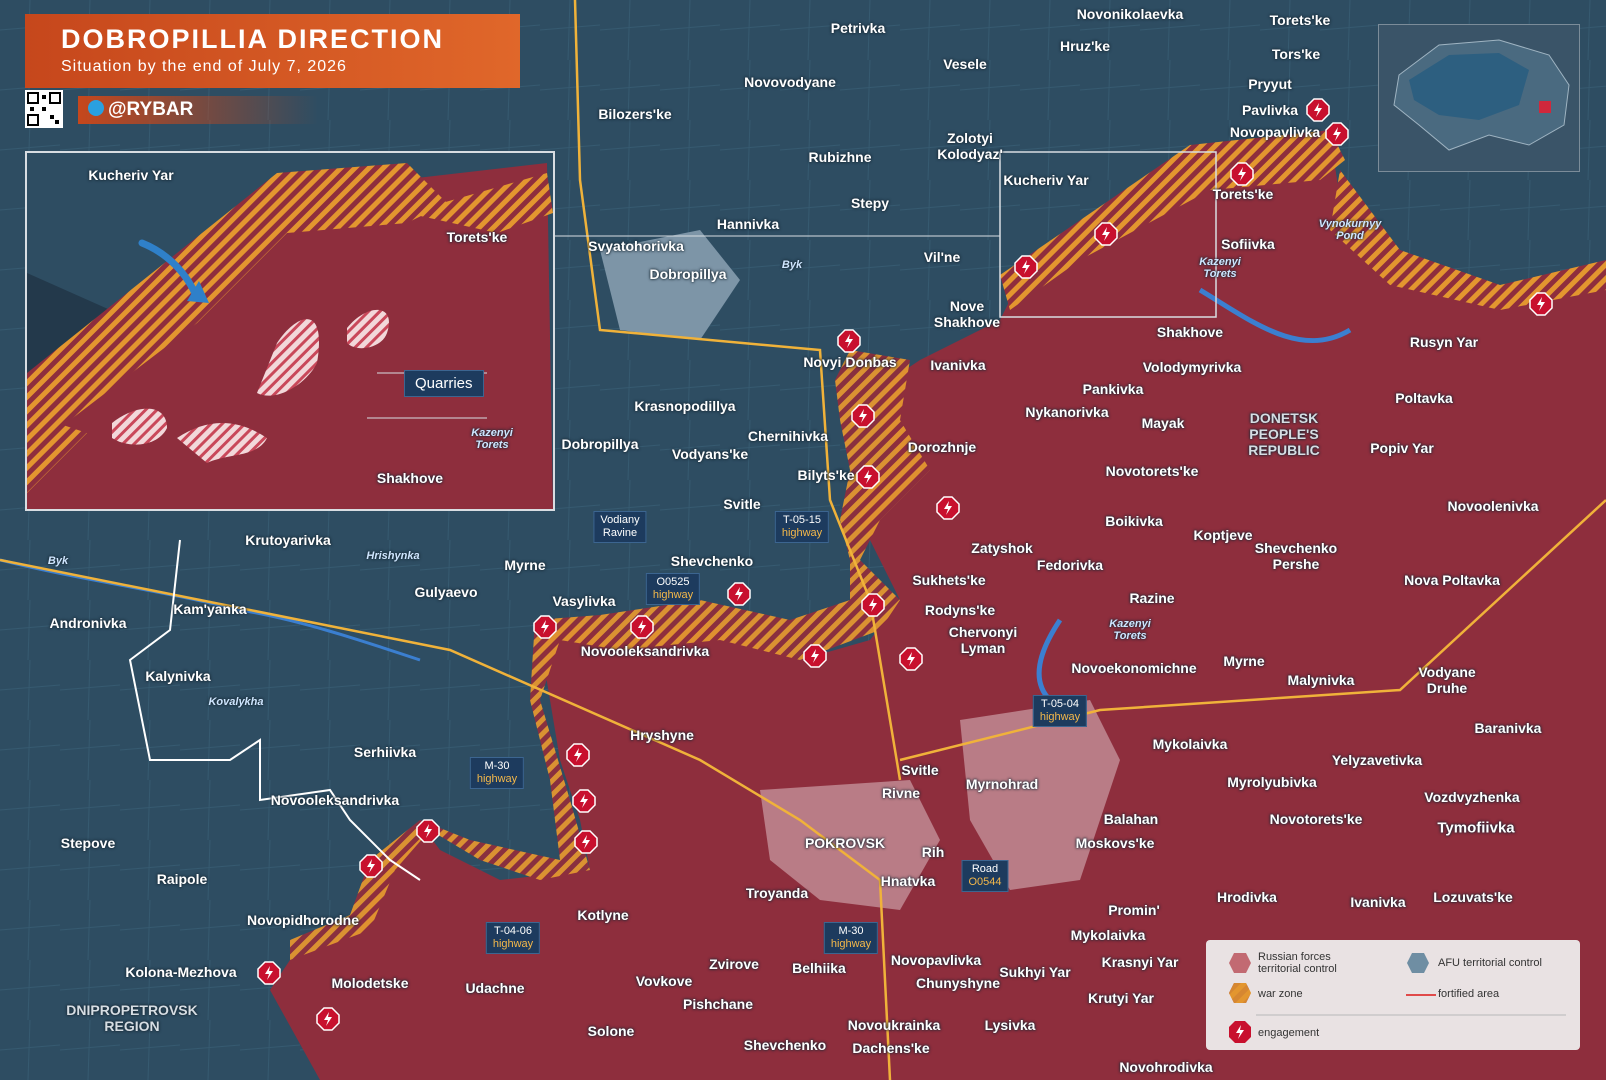 Image resolution: width=1606 pixels, height=1080 pixels. Describe the element at coordinates (1289, 1033) in the screenshot. I see `legend-engagement-label: engagement` at that location.